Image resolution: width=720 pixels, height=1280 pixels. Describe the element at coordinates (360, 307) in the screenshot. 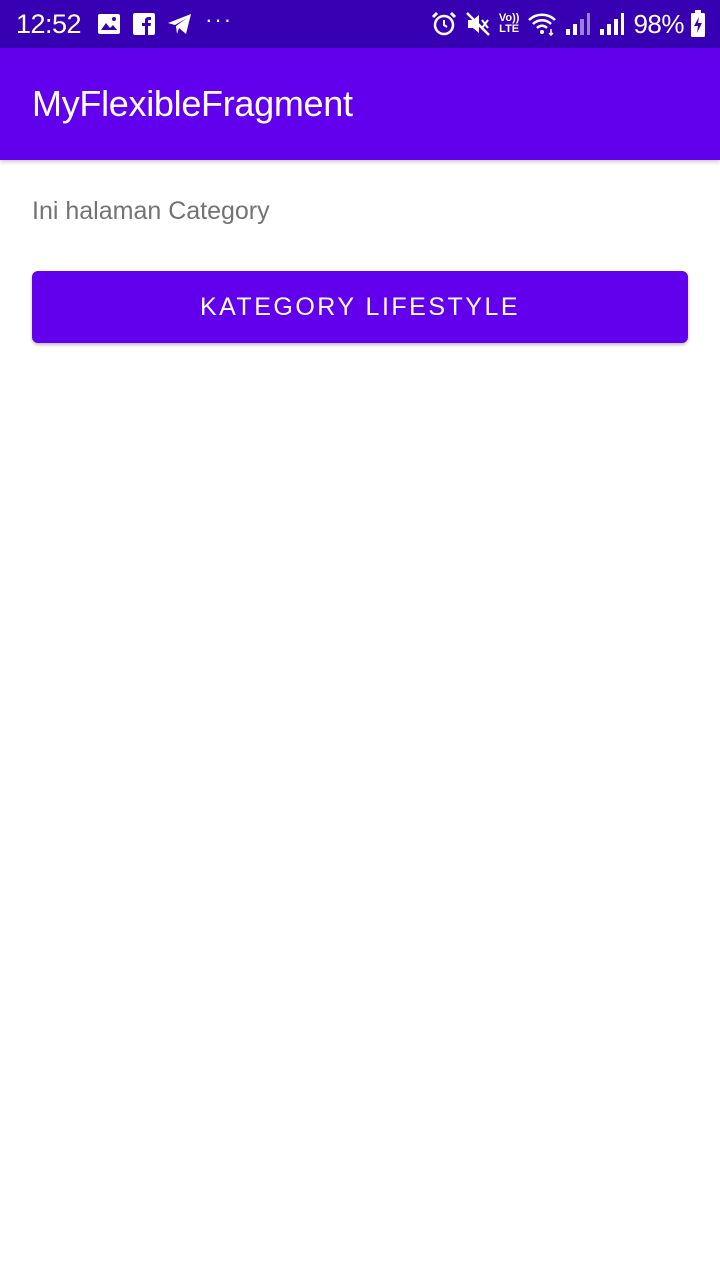

I see `kategory-lifestyle-button: KATEGORY LIFESTYLE` at that location.